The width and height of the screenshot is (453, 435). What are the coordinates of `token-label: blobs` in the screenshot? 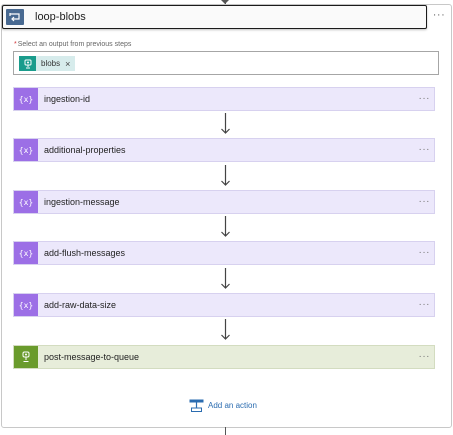 It's located at (51, 63).